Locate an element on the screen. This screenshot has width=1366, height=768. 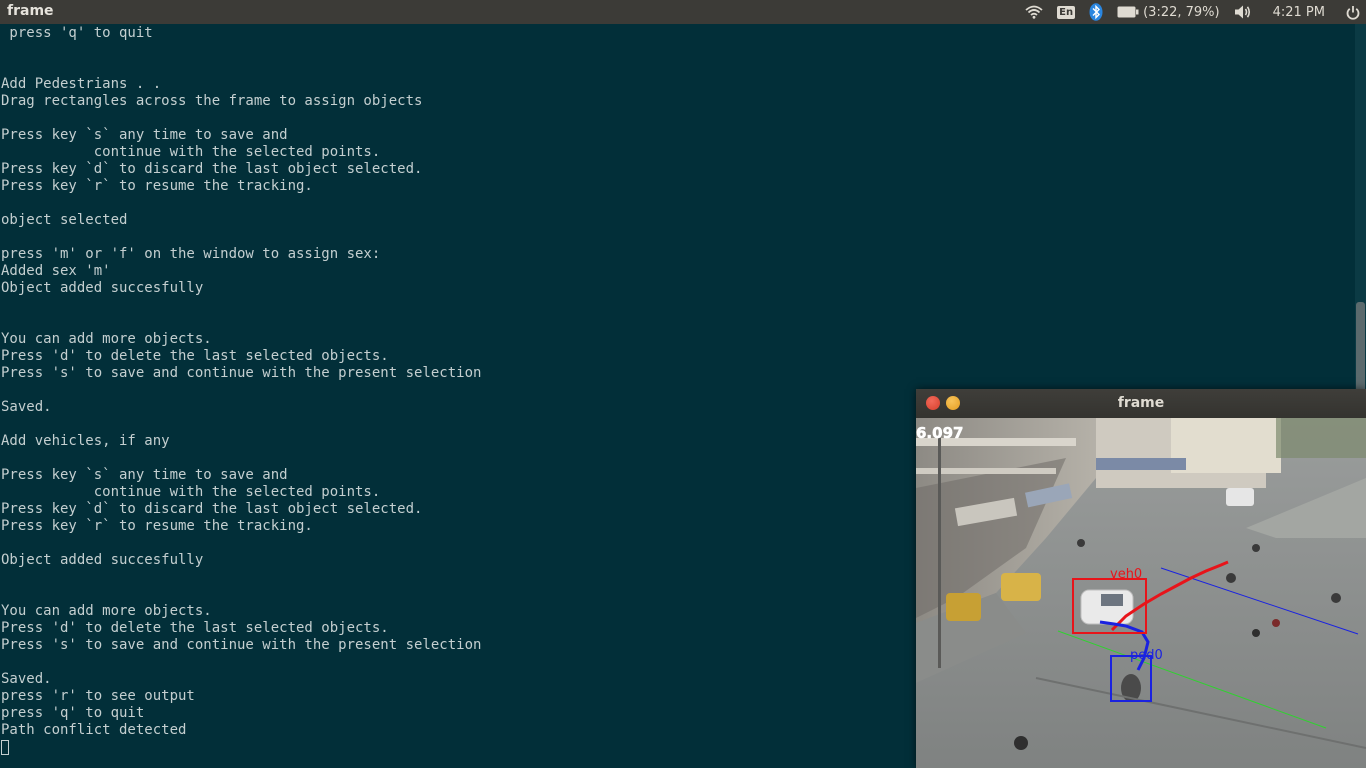
volume-icon is located at coordinates (1242, 12).